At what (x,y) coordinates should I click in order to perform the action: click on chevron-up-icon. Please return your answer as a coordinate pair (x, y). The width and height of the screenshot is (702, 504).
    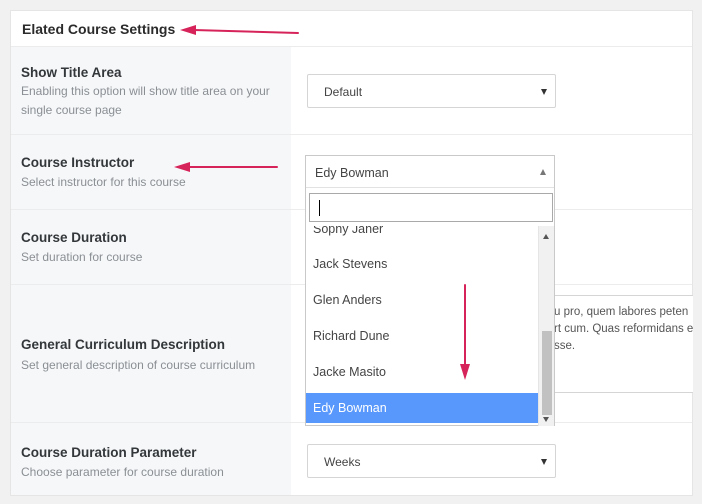
    Looking at the image, I should click on (543, 172).